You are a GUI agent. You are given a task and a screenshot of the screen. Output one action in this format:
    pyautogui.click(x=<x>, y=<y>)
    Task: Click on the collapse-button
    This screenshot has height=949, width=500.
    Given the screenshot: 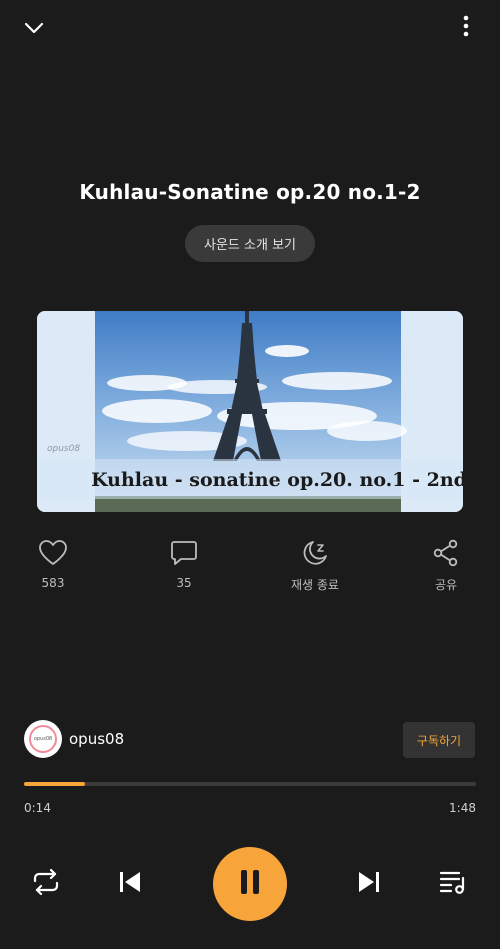 What is the action you would take?
    pyautogui.click(x=34, y=28)
    